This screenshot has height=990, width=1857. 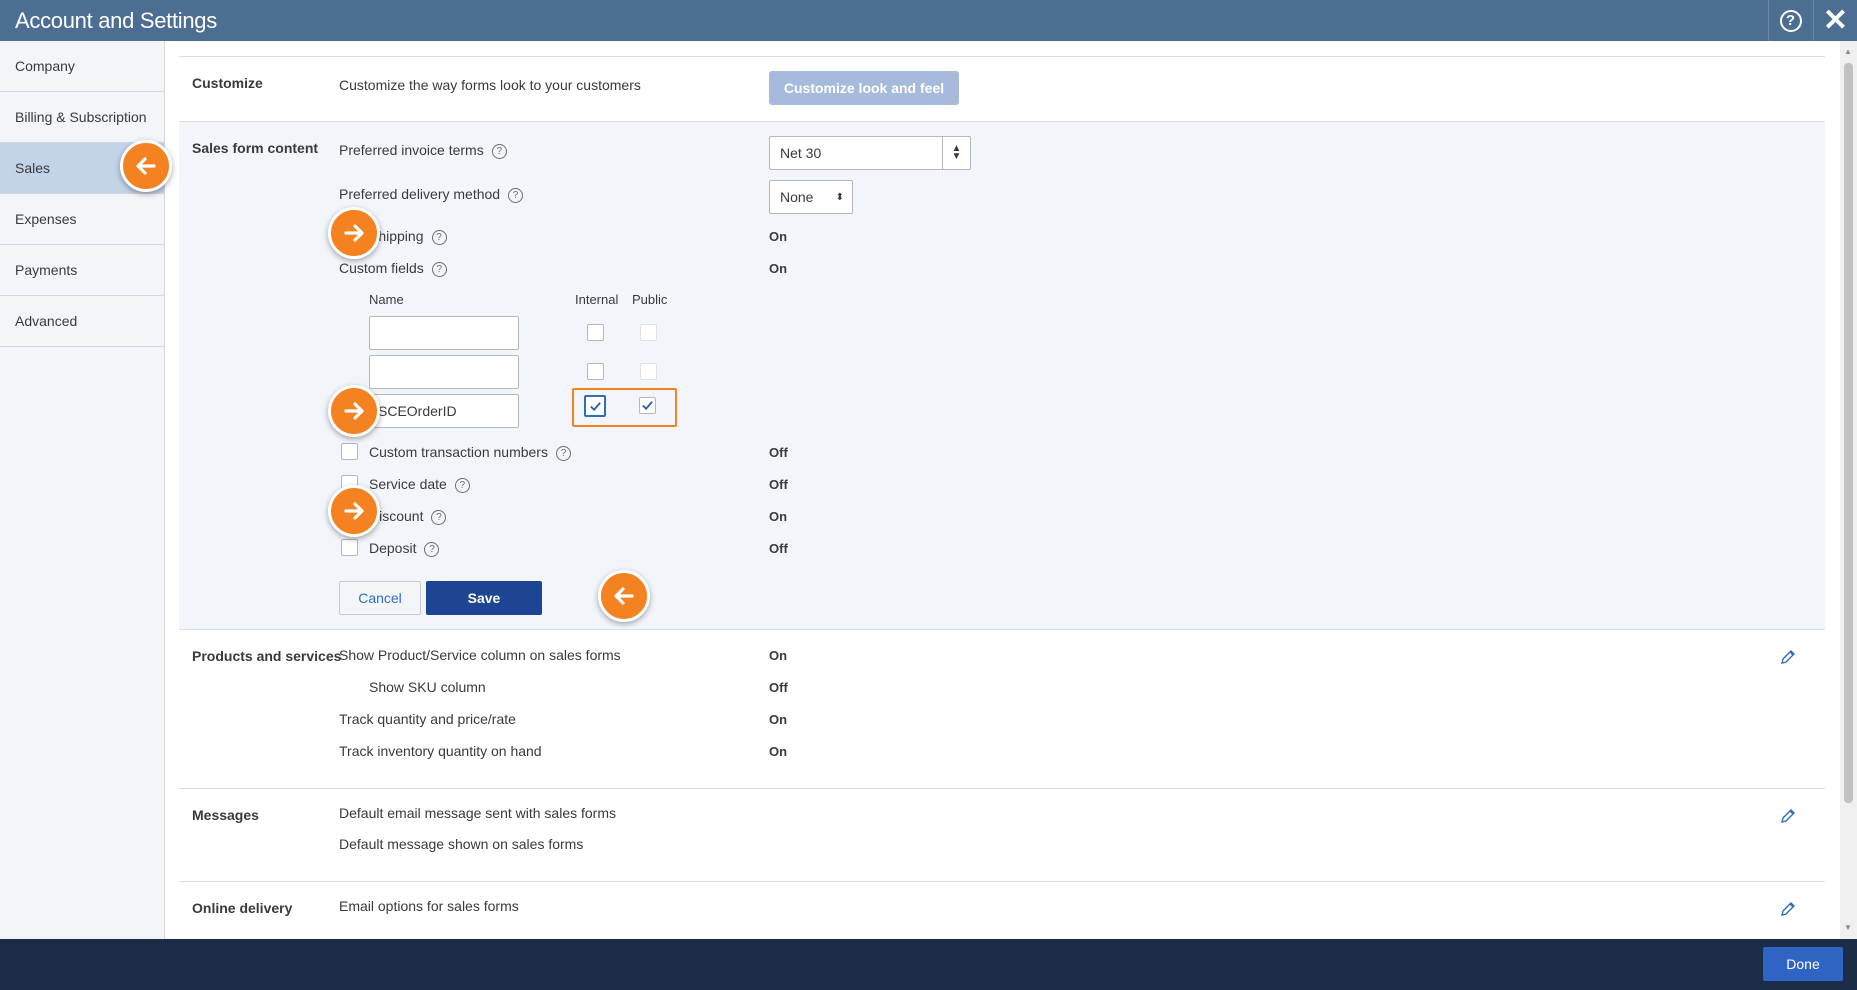 I want to click on custom-txn-checkbox, so click(x=349, y=451).